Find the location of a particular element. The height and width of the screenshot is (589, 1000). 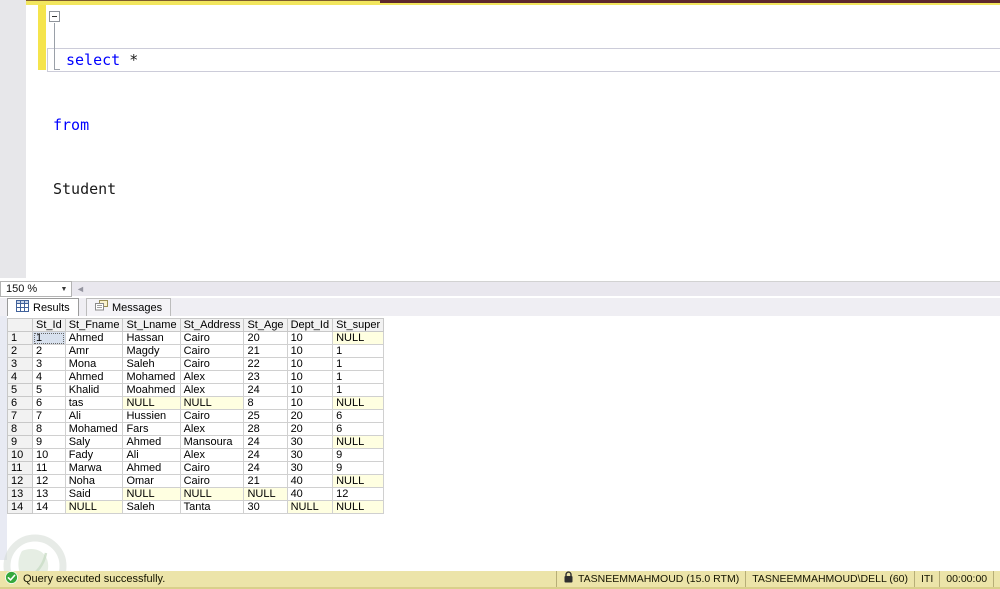

chevron-down-icon: ▼ is located at coordinates (64, 289).